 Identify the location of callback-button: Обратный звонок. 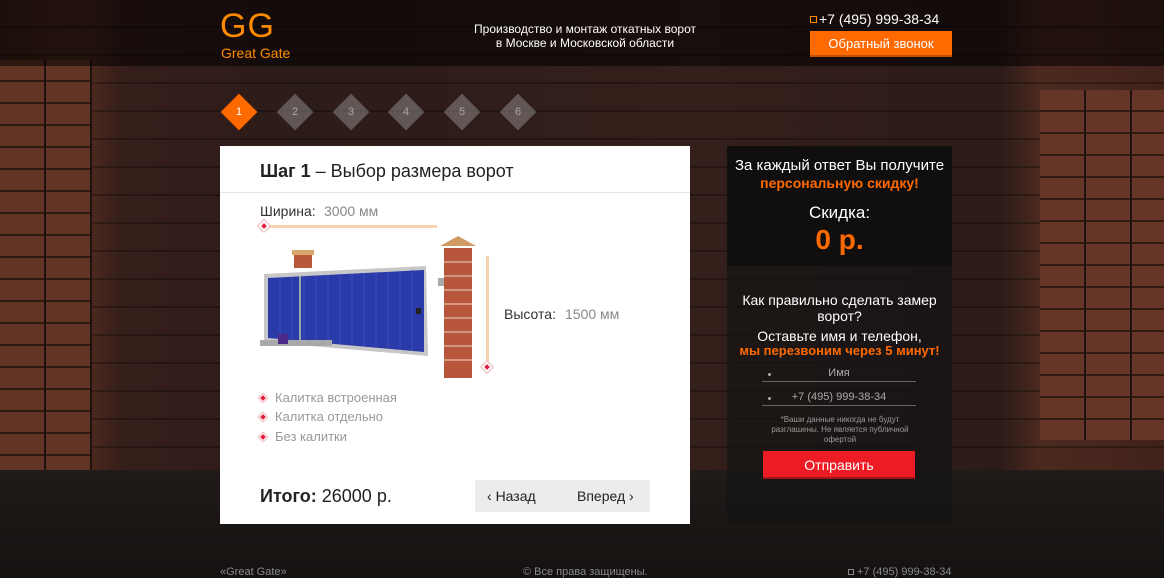
(881, 44).